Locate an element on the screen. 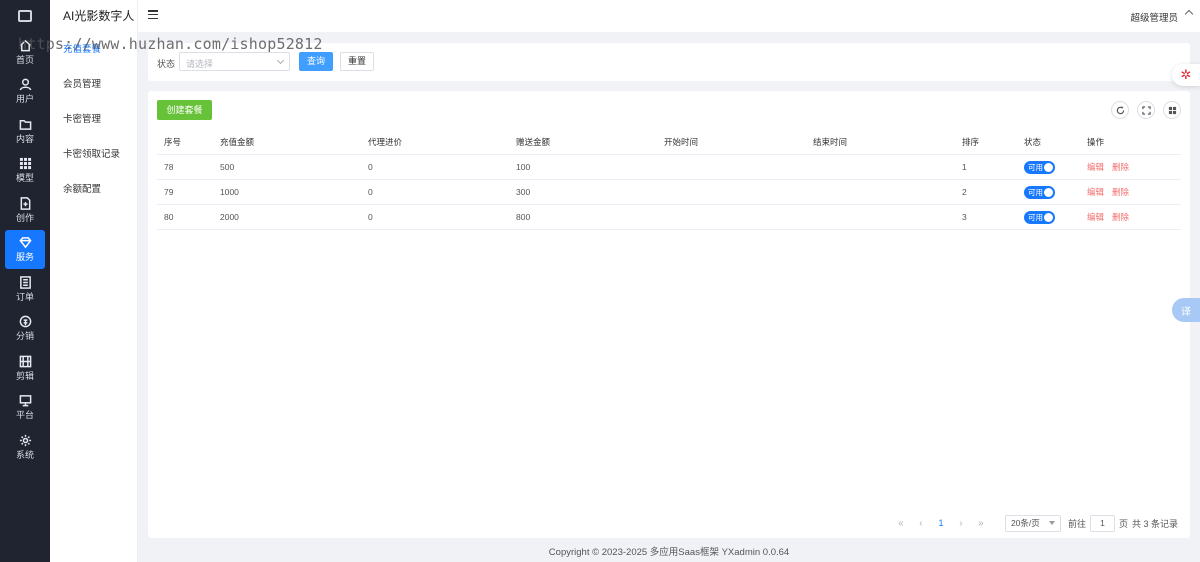 The image size is (1200, 562). page-size-select: 20条/页 is located at coordinates (1032, 523).